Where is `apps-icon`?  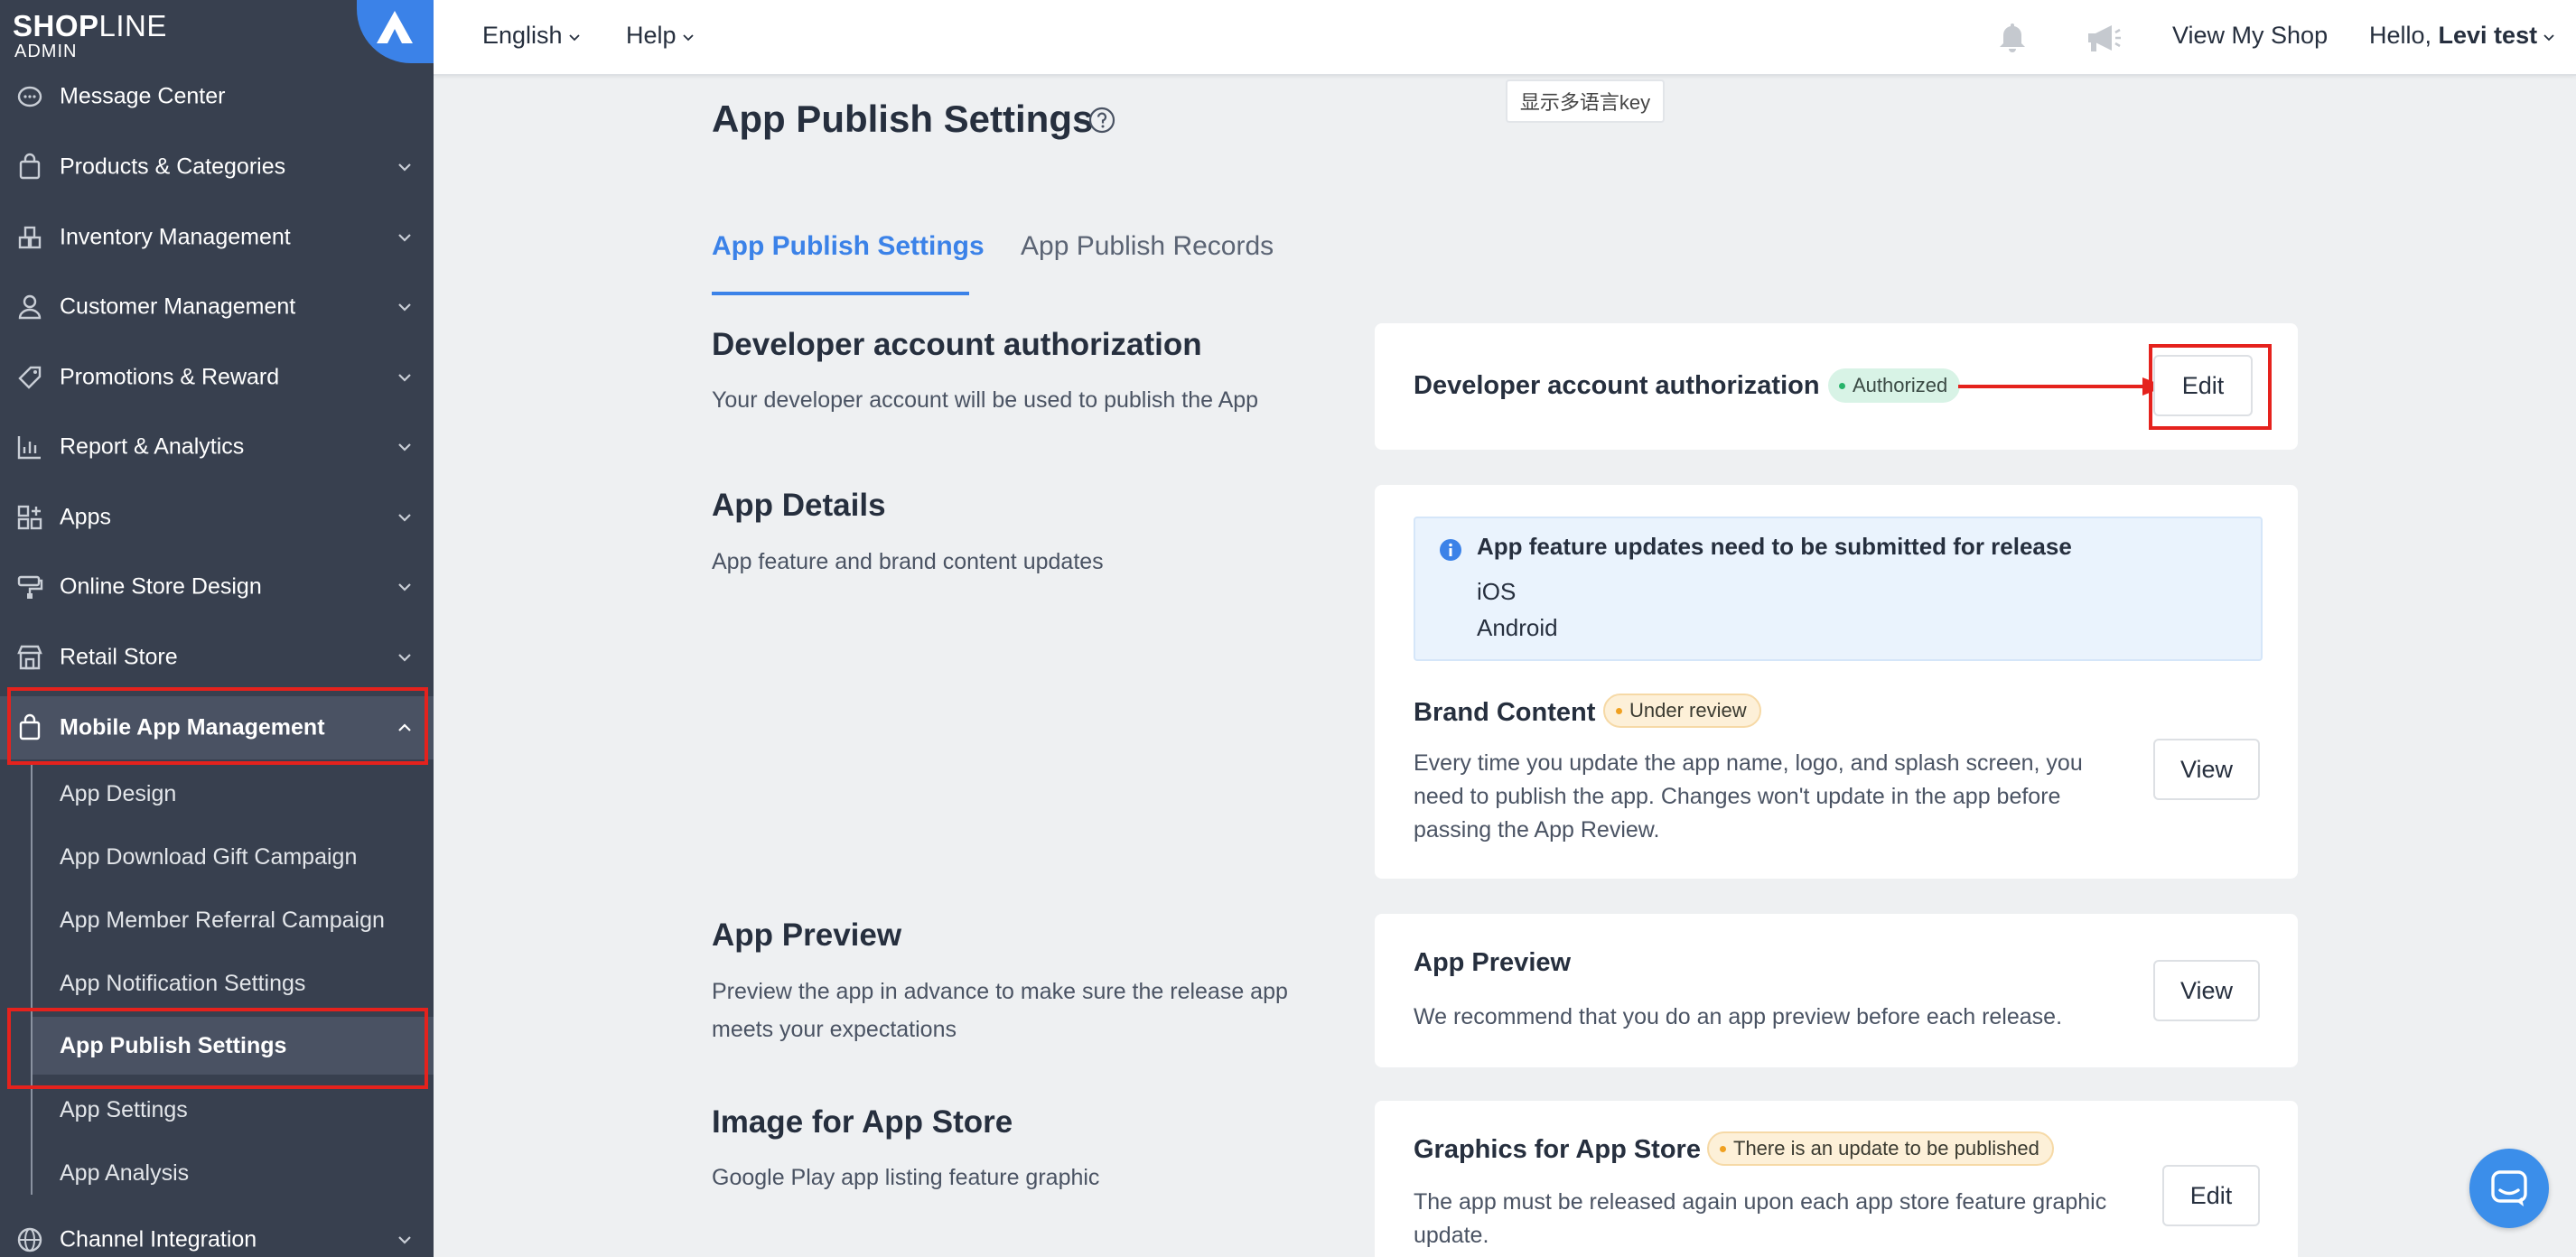 apps-icon is located at coordinates (29, 517).